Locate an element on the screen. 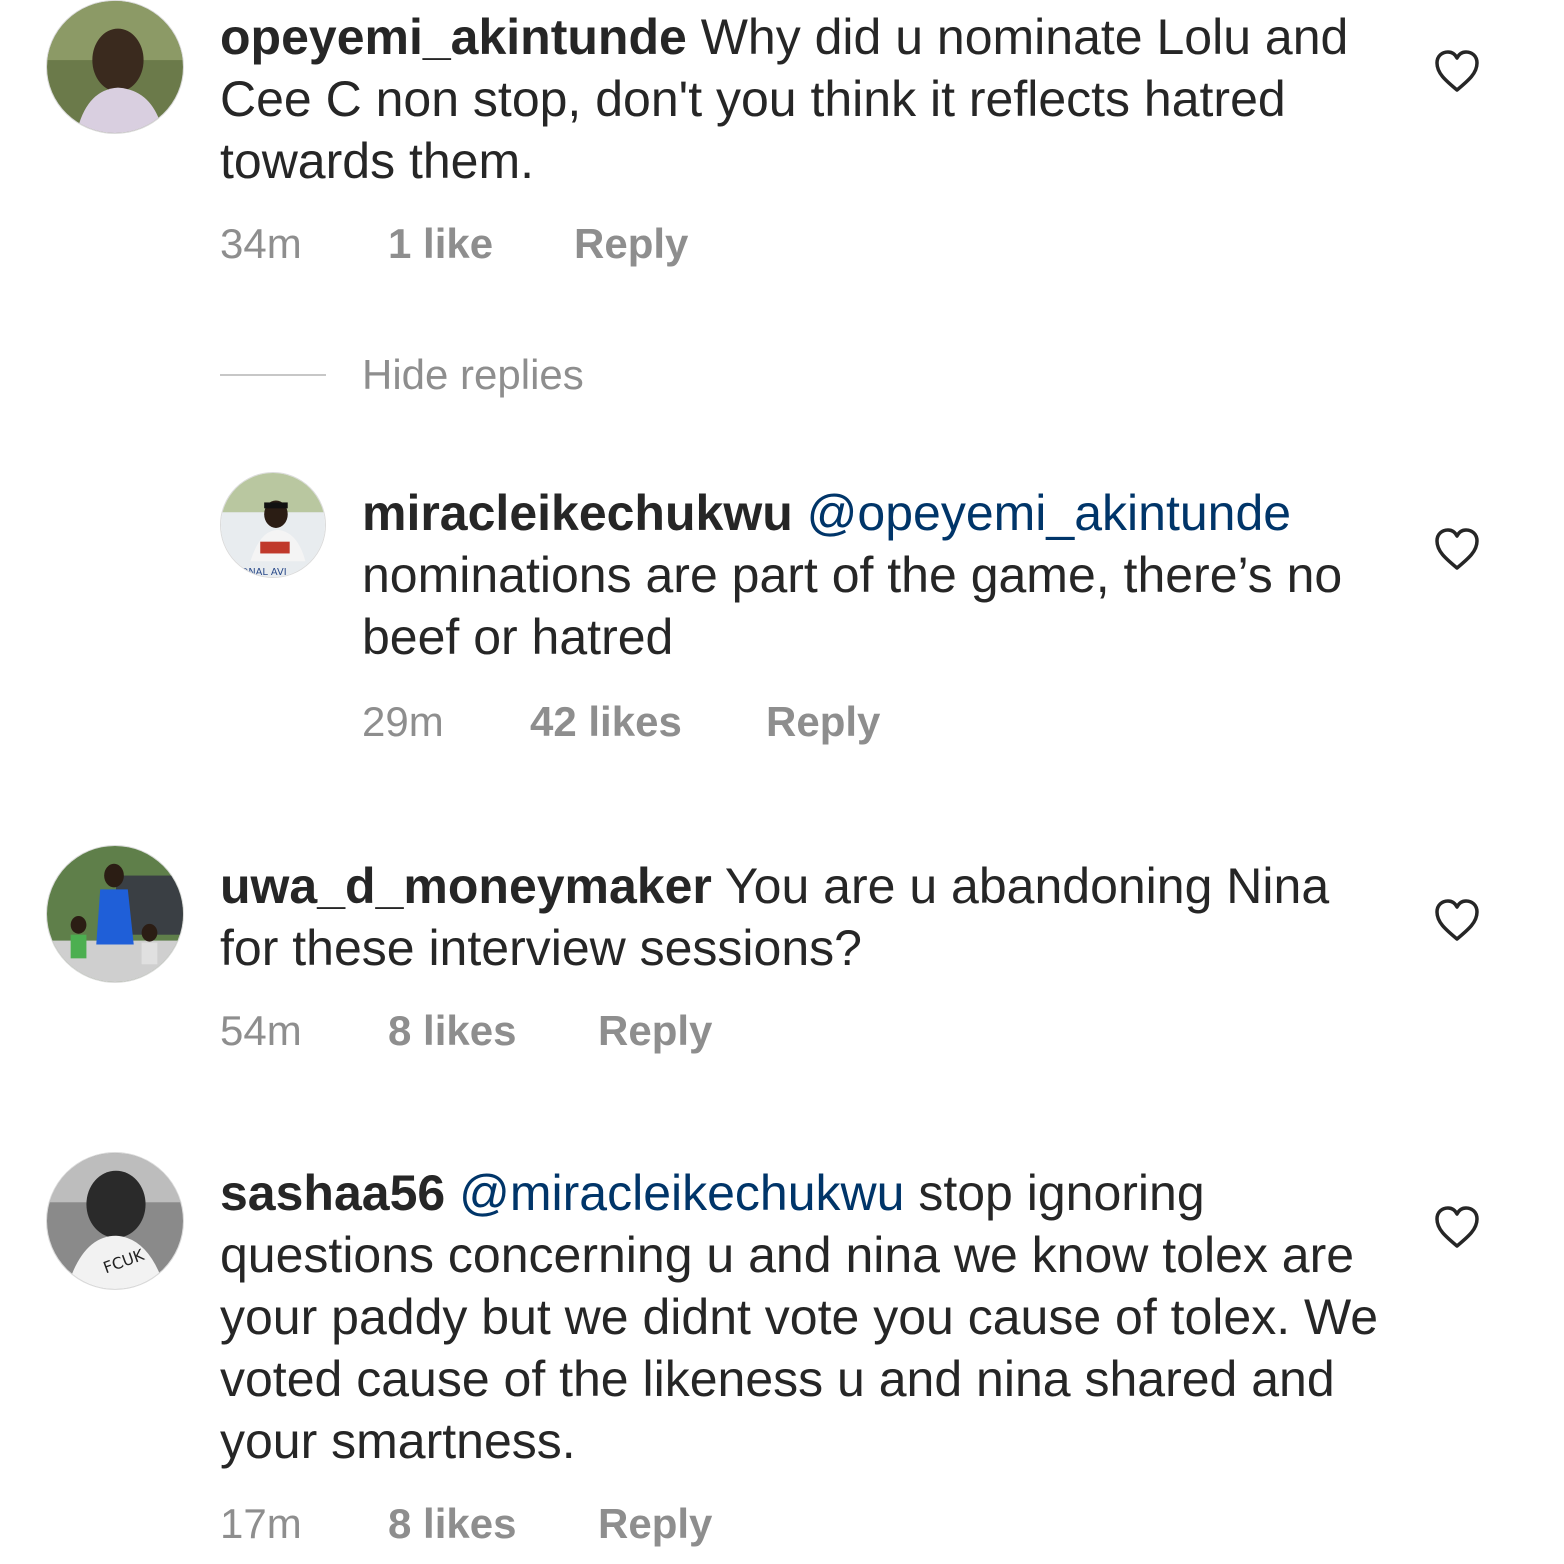 The width and height of the screenshot is (1564, 1564). avatar: FCUK is located at coordinates (115, 1221).